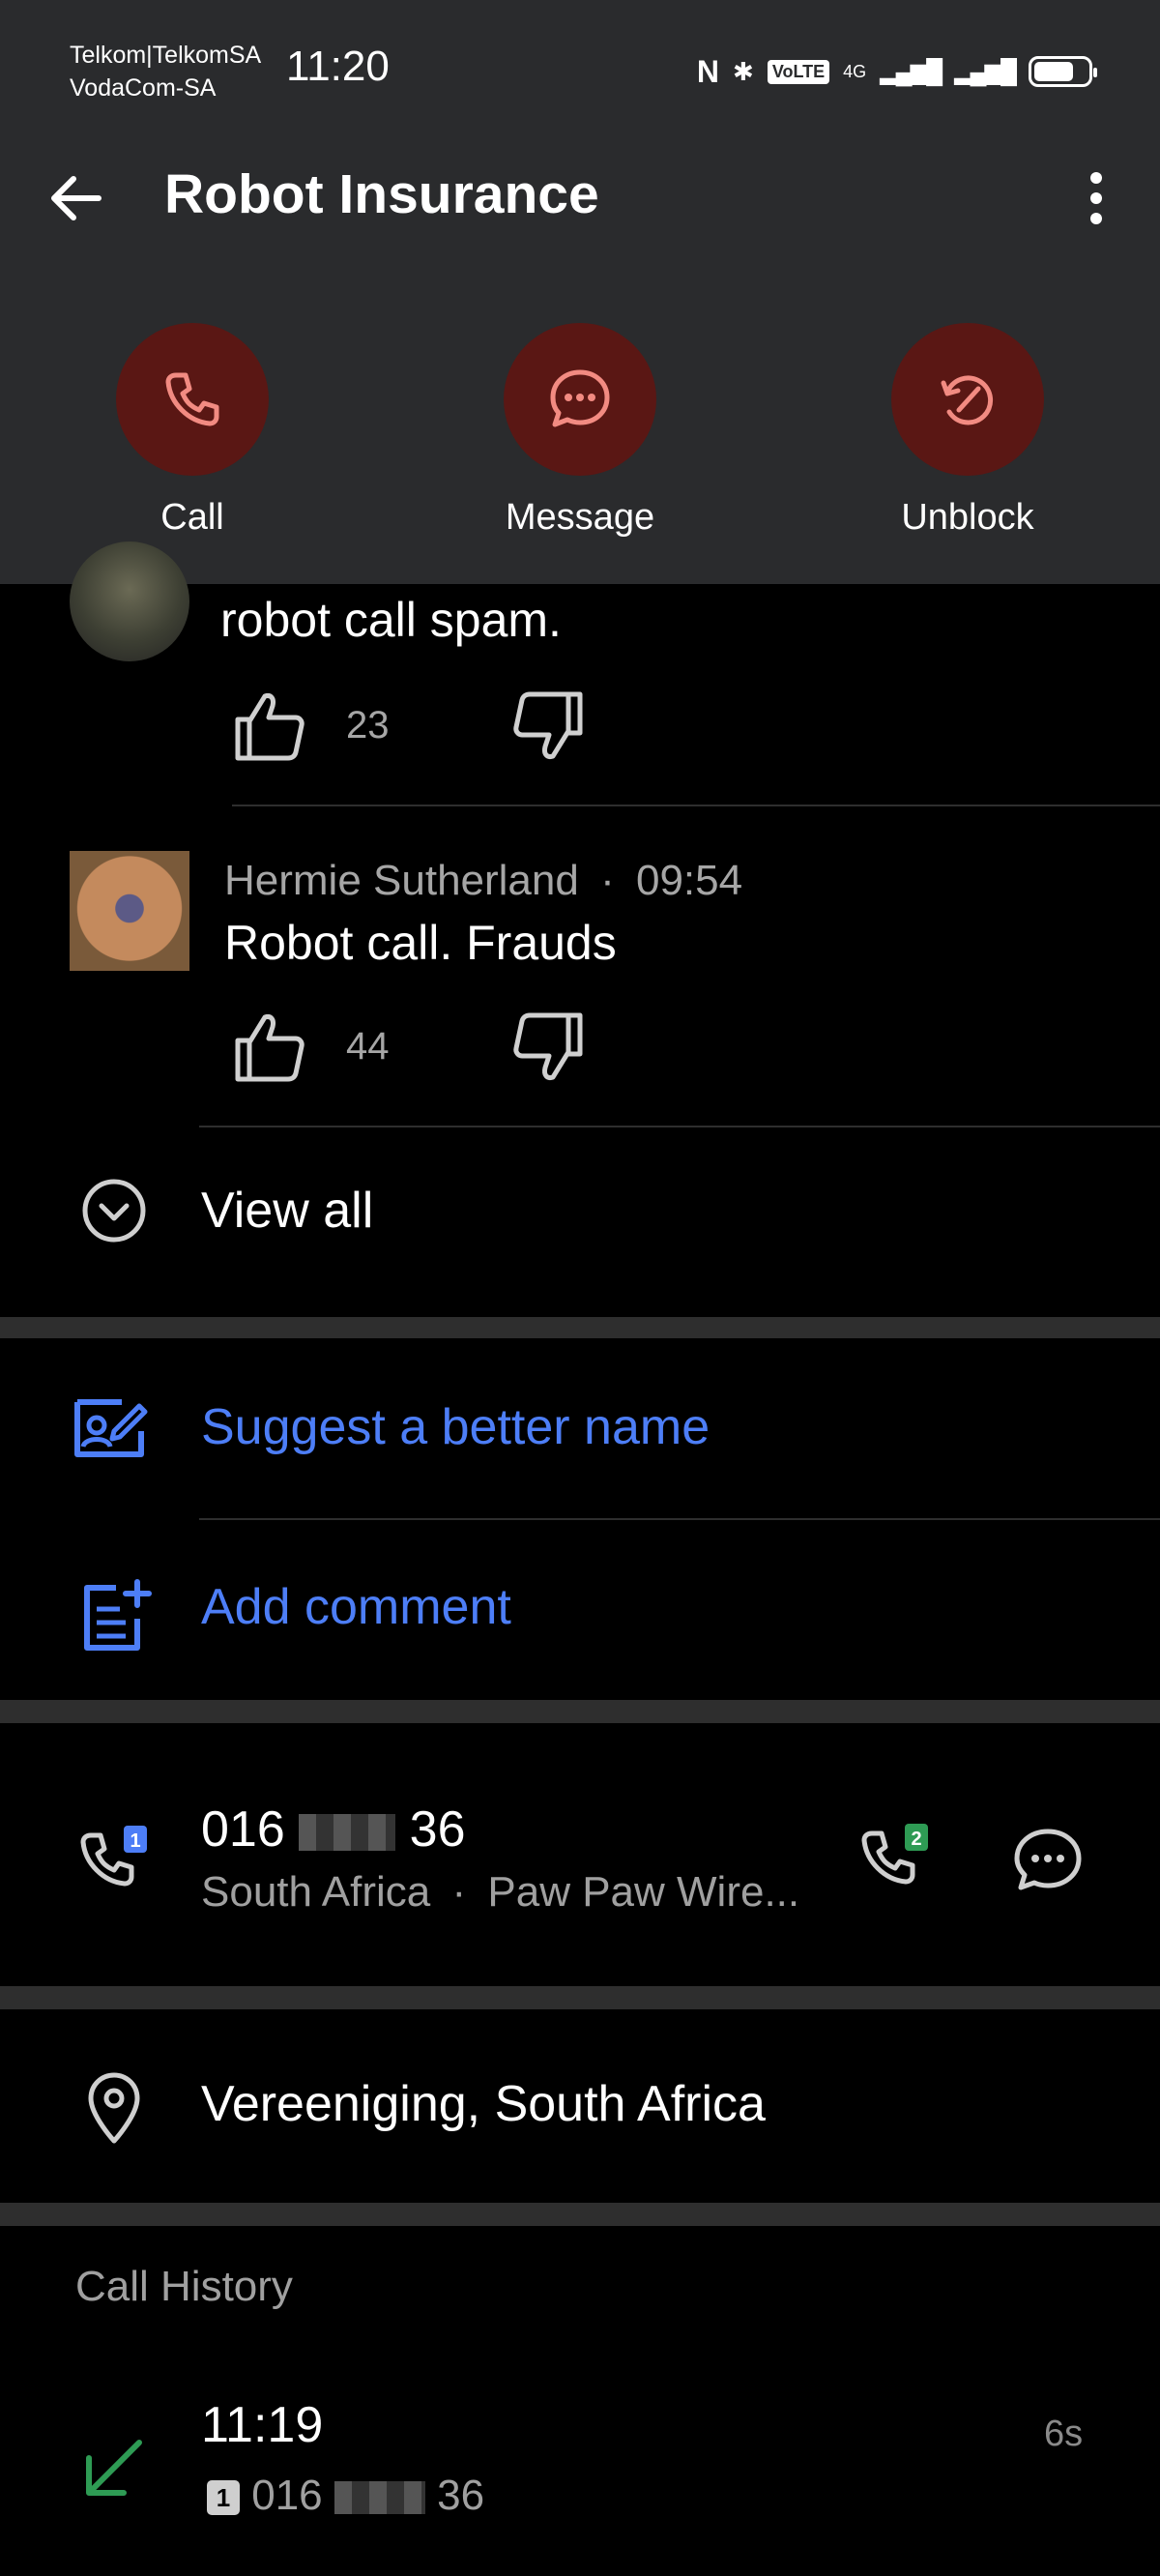 The image size is (1160, 2576). Describe the element at coordinates (368, 725) in the screenshot. I see `like-count: 23` at that location.